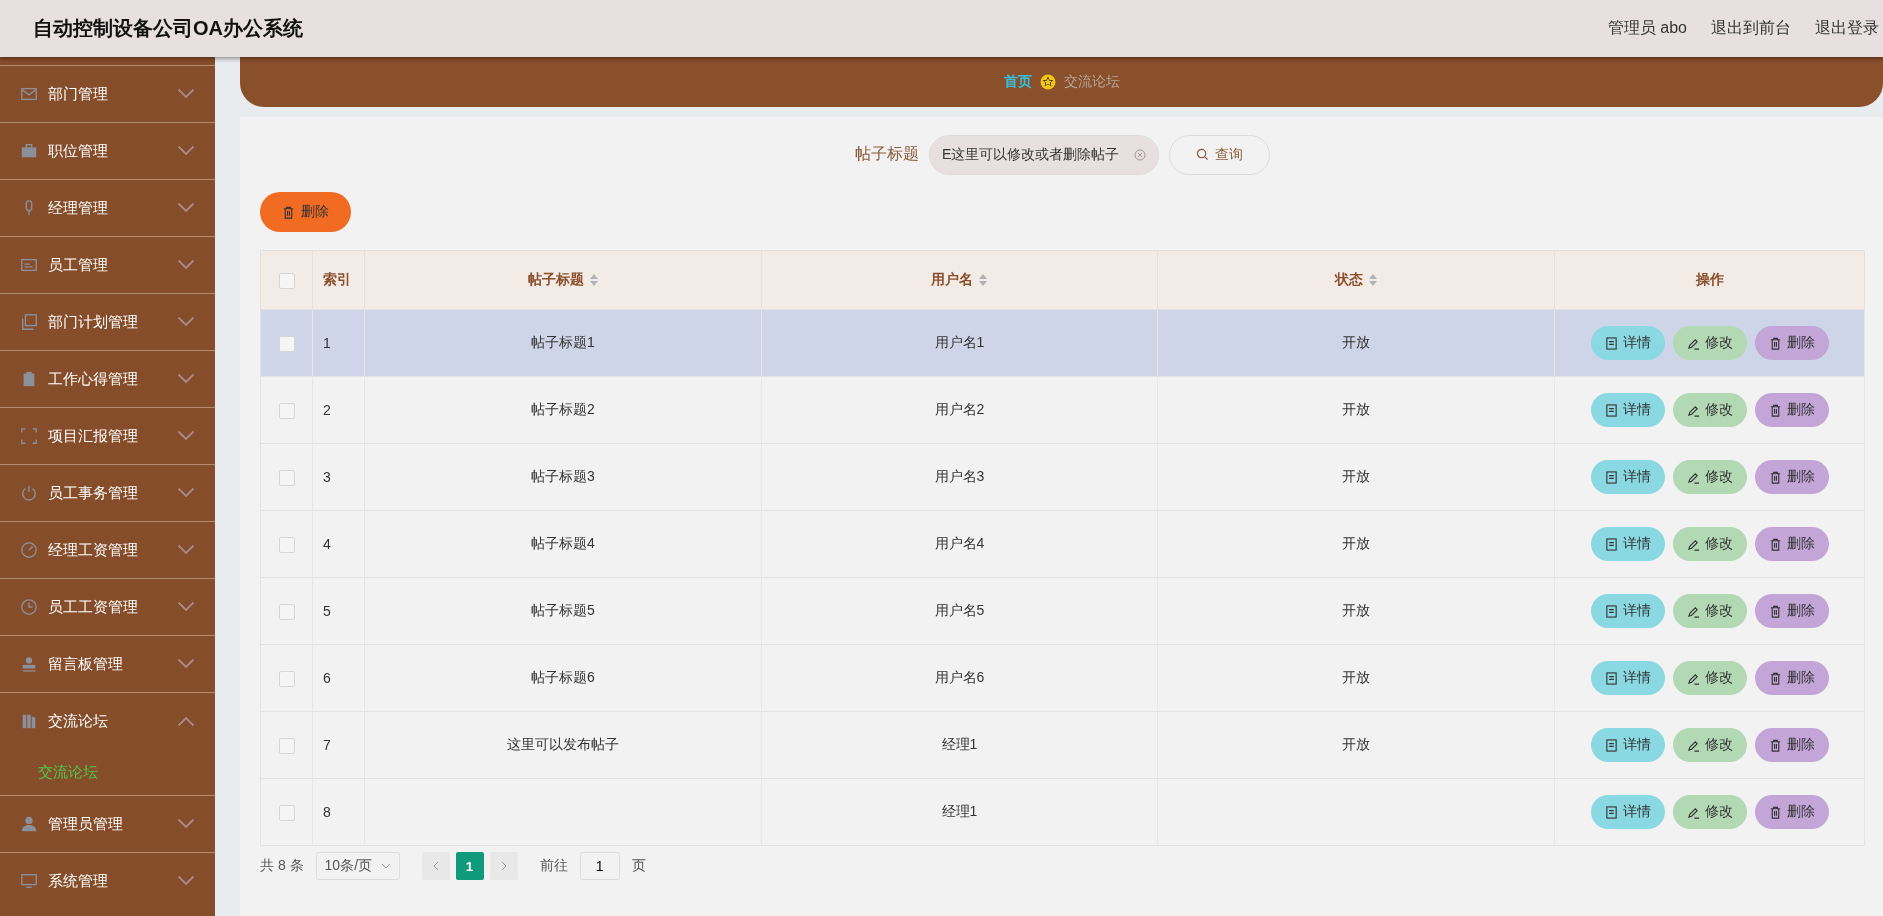 Image resolution: width=1883 pixels, height=916 pixels. Describe the element at coordinates (107, 880) in the screenshot. I see `sidebar-item: 系统管理` at that location.